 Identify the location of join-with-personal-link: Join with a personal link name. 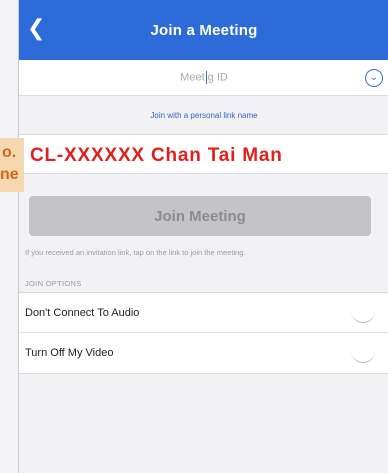
(203, 115).